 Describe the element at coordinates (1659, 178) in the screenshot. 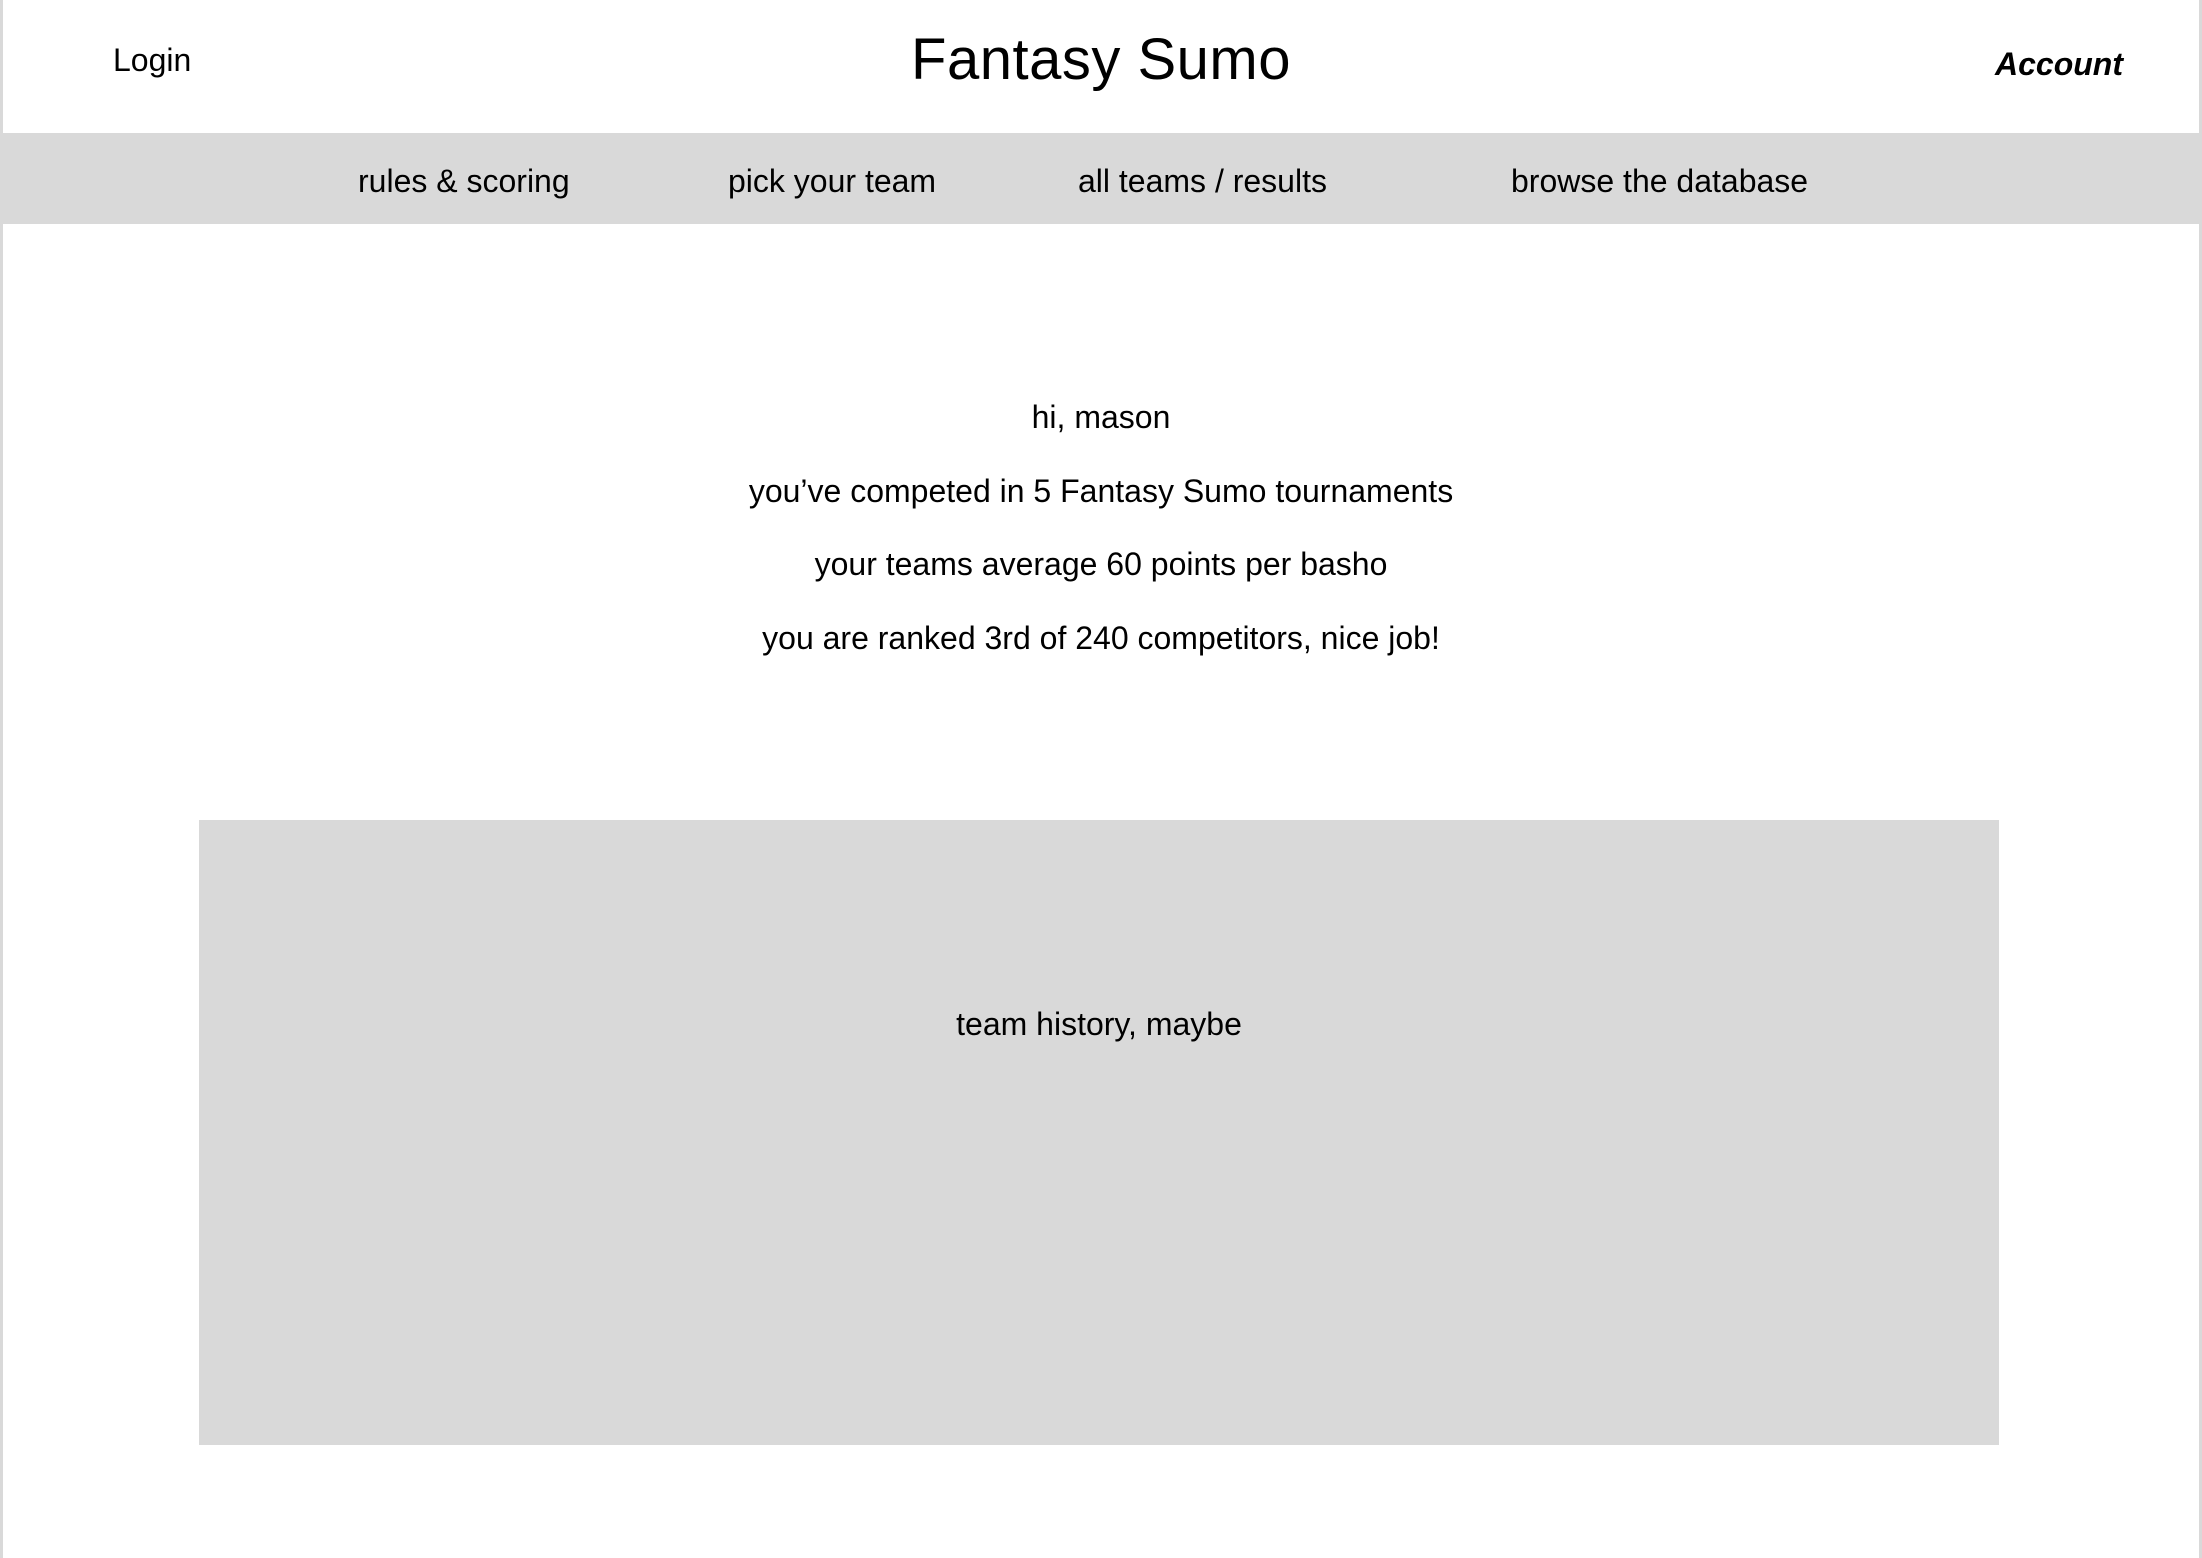

I see `nav-item-browse-database: browse the database` at that location.